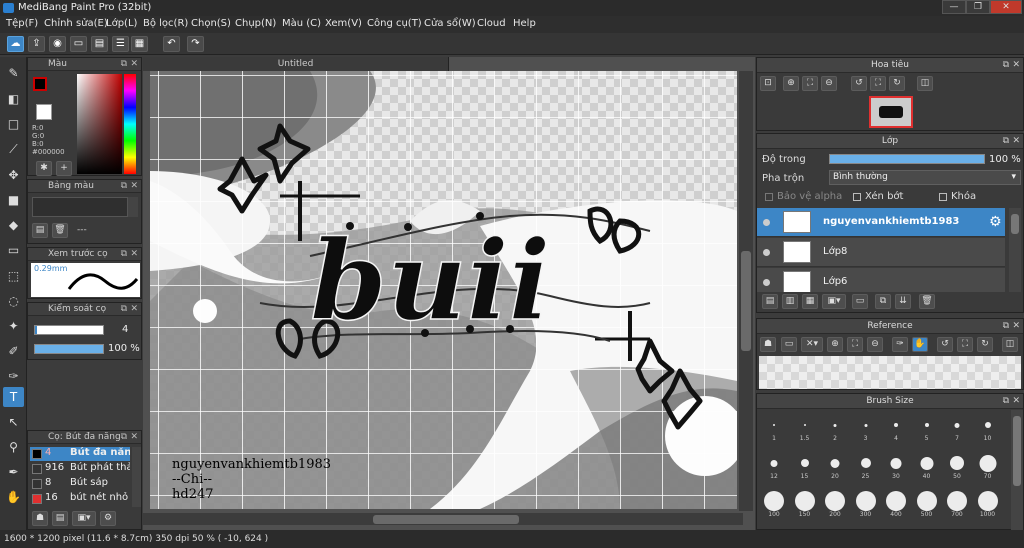 This screenshot has height=548, width=1024. What do you see at coordinates (770, 301) in the screenshot?
I see `new-layer-icon: ▤` at bounding box center [770, 301].